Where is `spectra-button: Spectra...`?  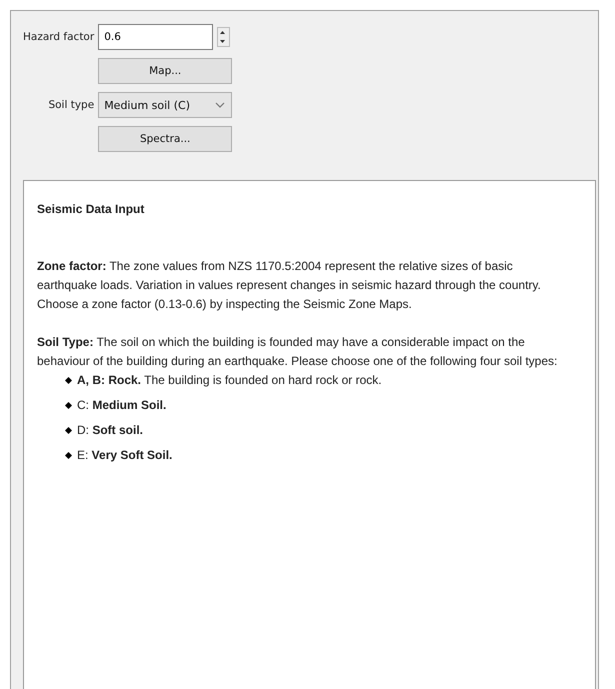 spectra-button: Spectra... is located at coordinates (165, 139).